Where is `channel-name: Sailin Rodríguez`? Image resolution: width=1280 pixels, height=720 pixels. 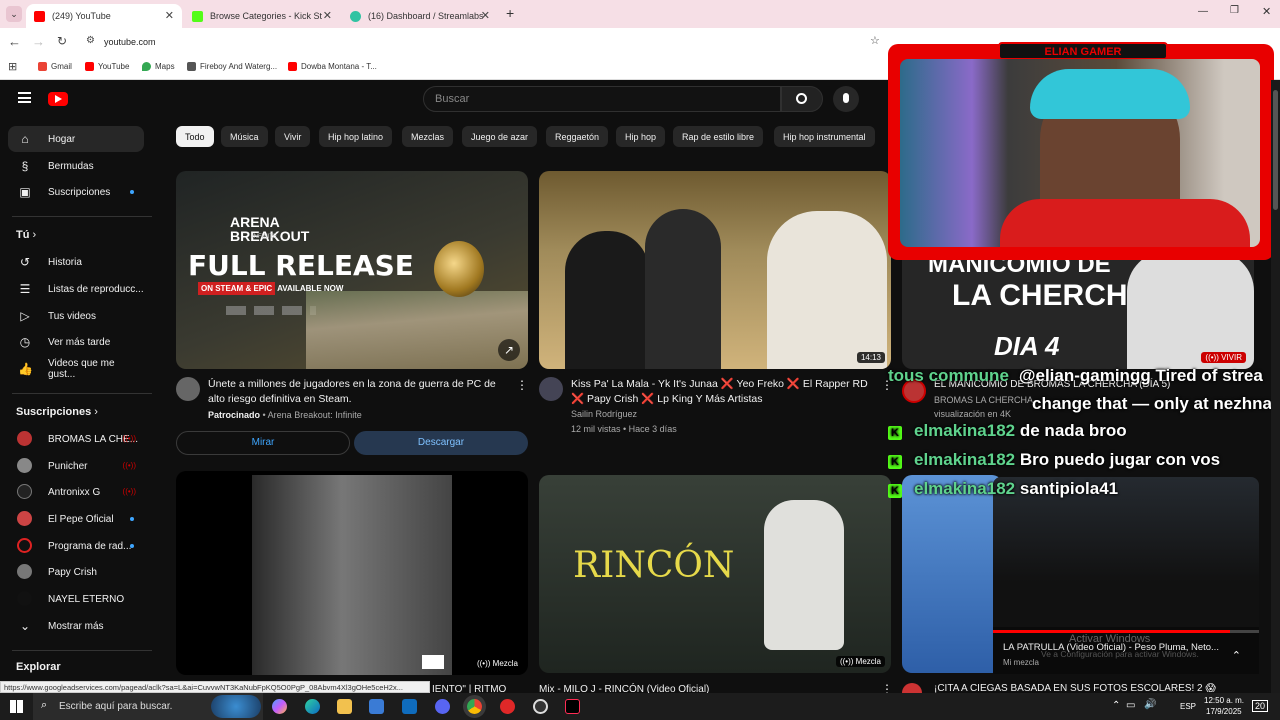 channel-name: Sailin Rodríguez is located at coordinates (604, 414).